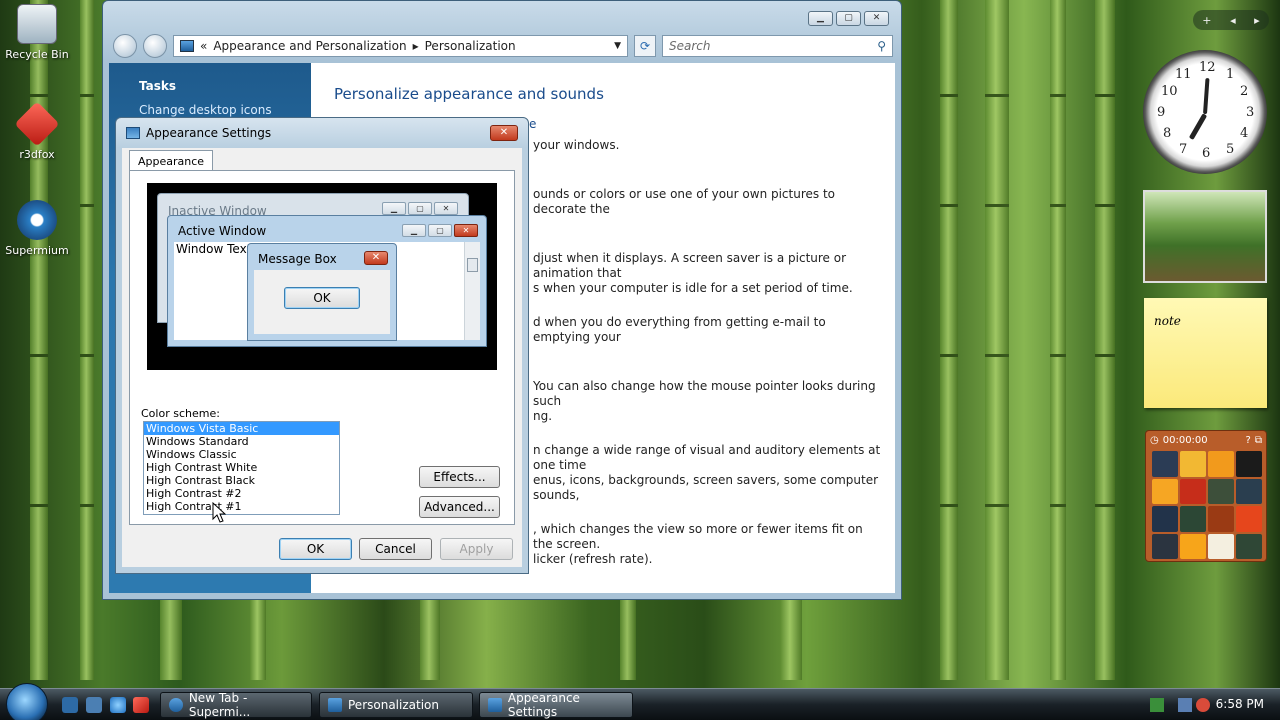 This screenshot has width=1280, height=720. Describe the element at coordinates (94, 705) in the screenshot. I see `switch-windows-icon` at that location.